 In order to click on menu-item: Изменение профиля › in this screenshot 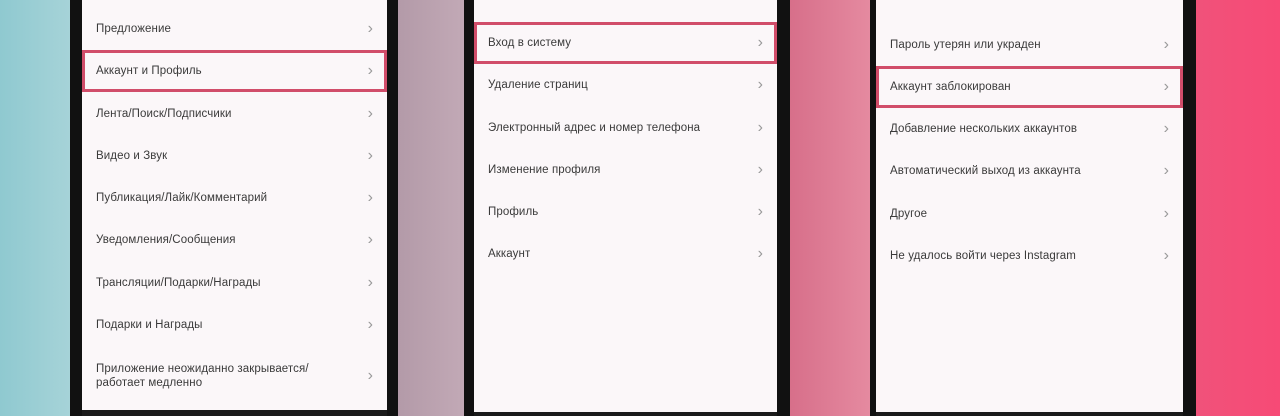, I will do `click(625, 170)`.